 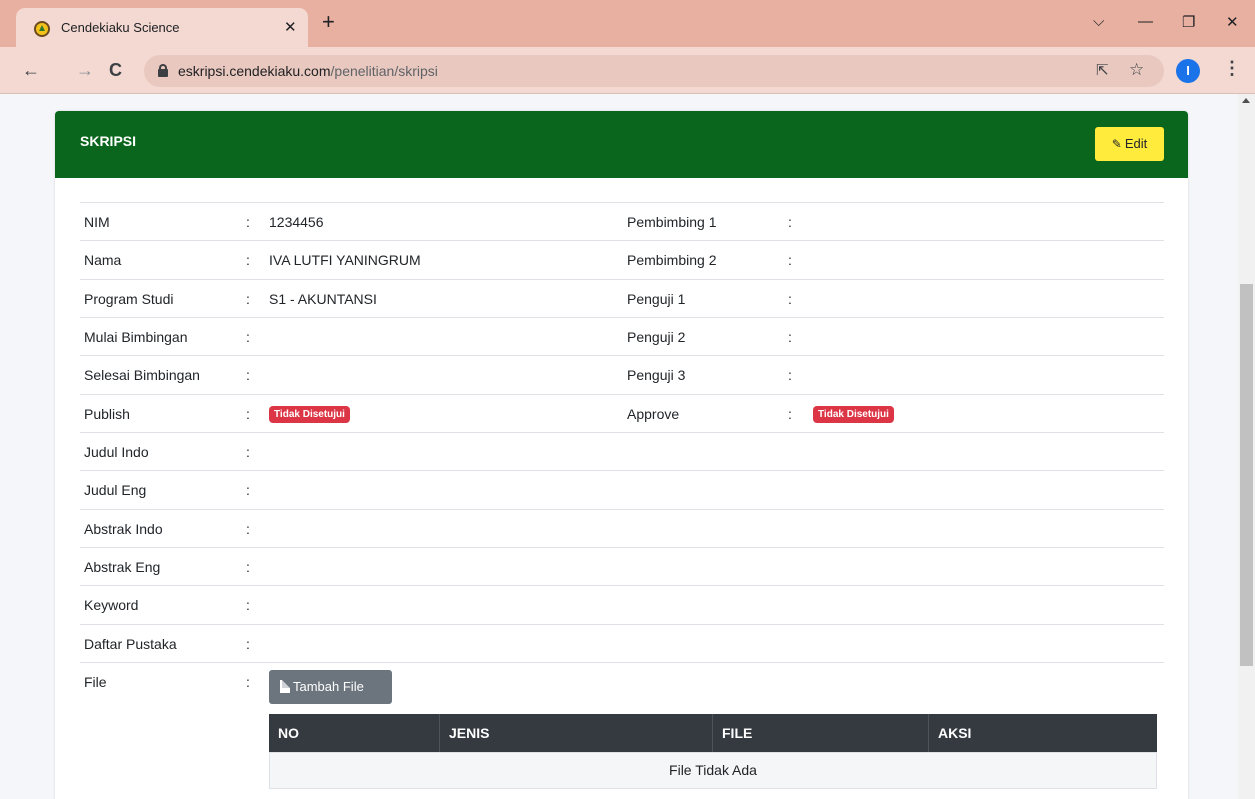 I want to click on reload-icon: C, so click(x=115, y=70).